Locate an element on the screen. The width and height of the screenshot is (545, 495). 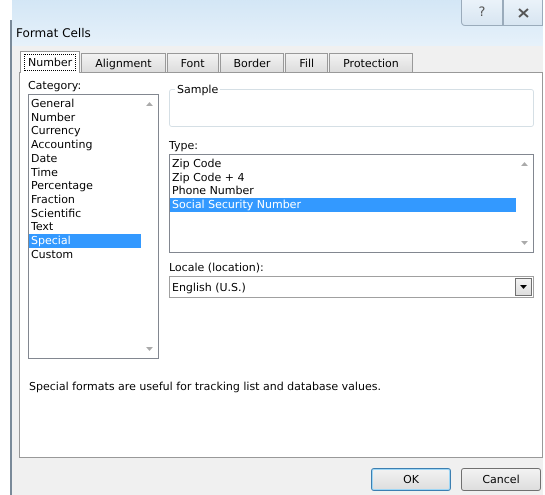
category-label: Category: is located at coordinates (55, 85).